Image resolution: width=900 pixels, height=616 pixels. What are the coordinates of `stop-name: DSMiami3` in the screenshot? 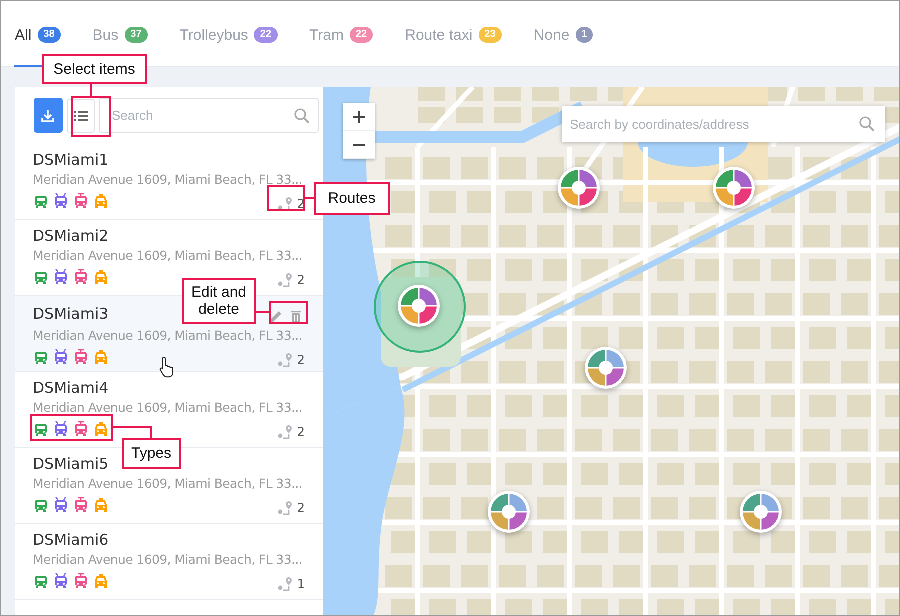 It's located at (71, 314).